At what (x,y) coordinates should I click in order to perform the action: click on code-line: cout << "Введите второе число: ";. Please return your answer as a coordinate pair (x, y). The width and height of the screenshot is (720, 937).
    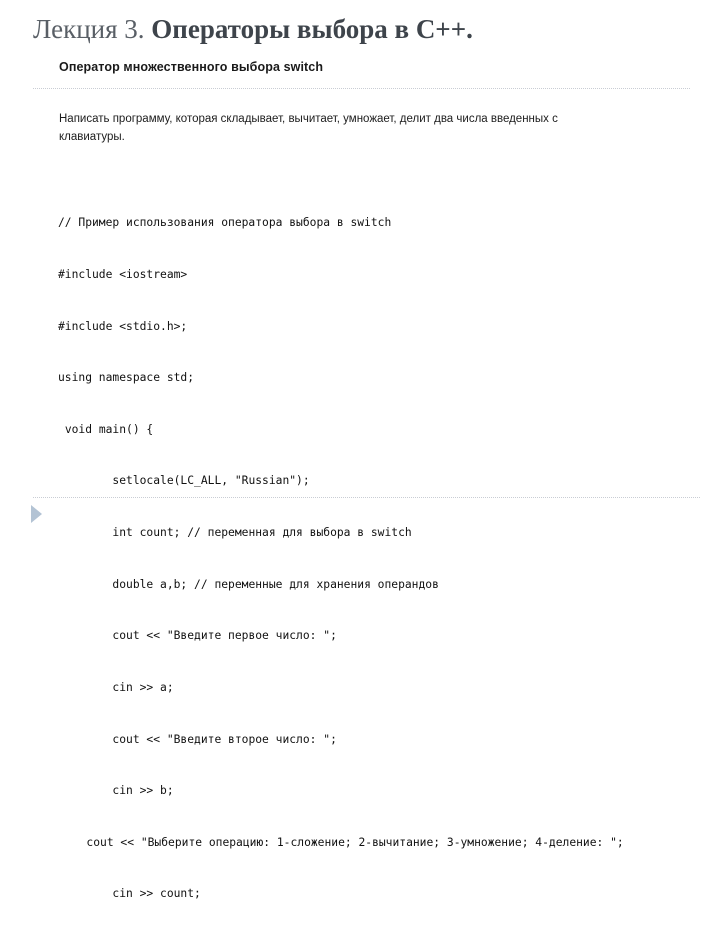
    Looking at the image, I should click on (197, 739).